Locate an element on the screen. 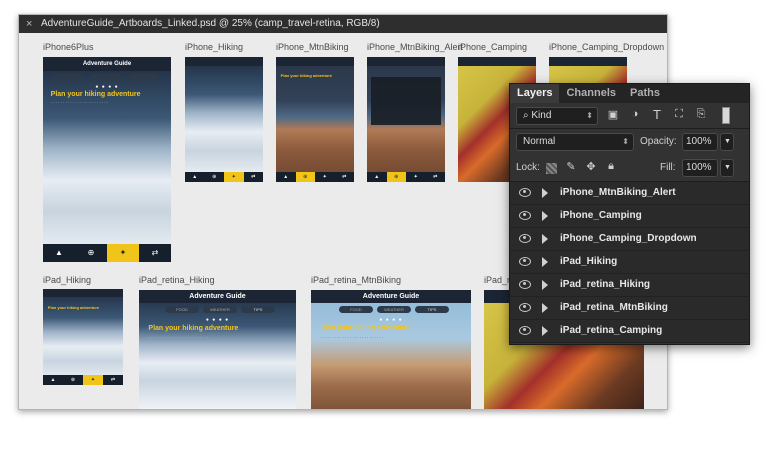 The width and height of the screenshot is (770, 457). blend-mode-value: Normal is located at coordinates (539, 141).